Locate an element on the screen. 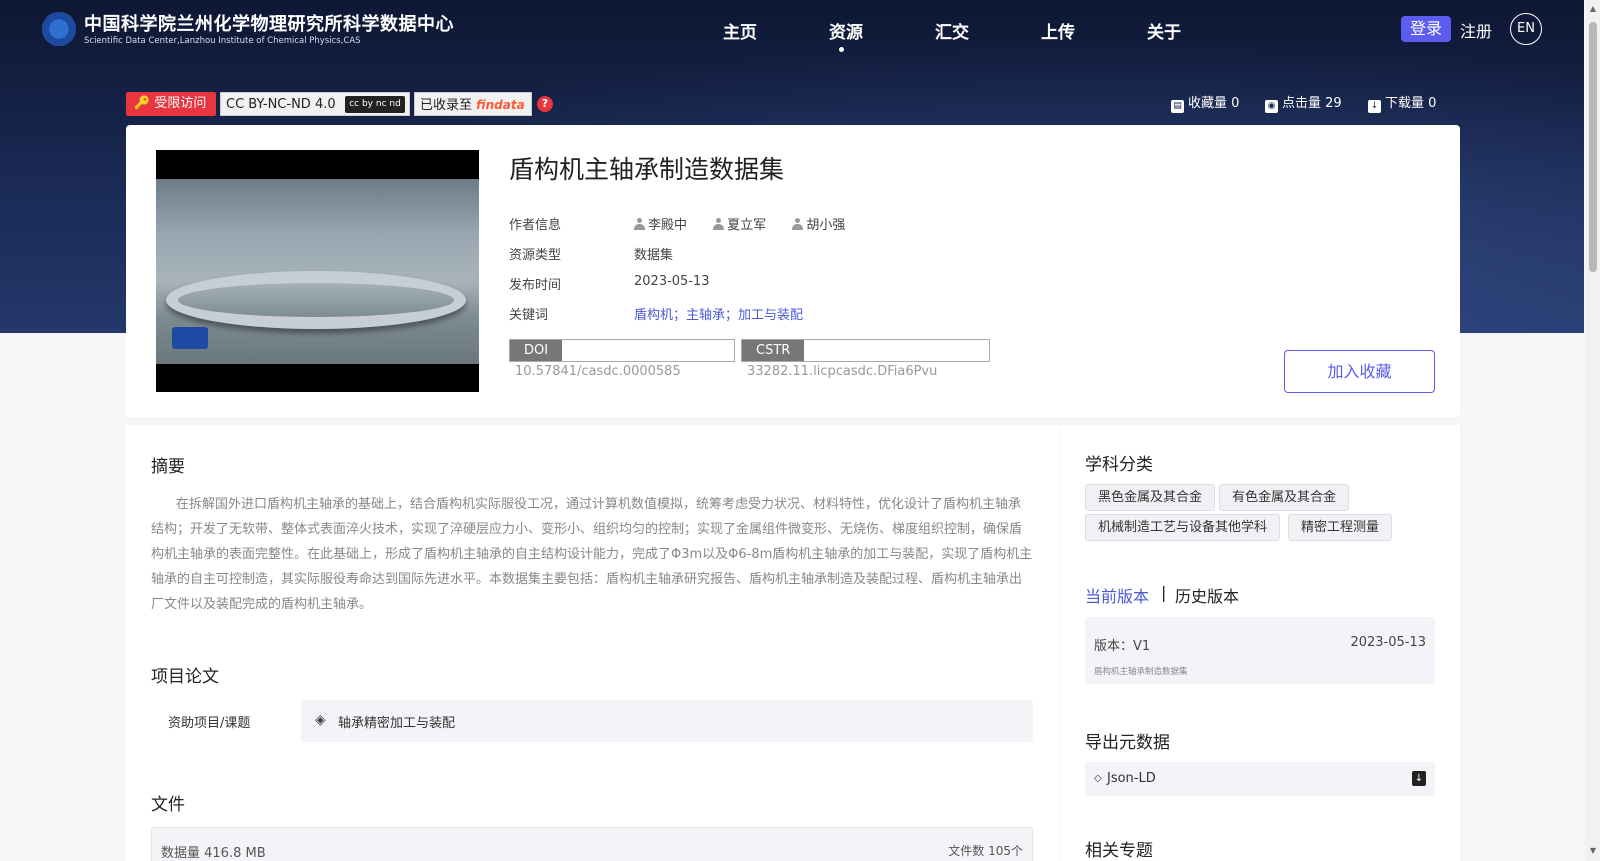 Image resolution: width=1600 pixels, height=861 pixels. date-label: 发布时间 is located at coordinates (535, 285).